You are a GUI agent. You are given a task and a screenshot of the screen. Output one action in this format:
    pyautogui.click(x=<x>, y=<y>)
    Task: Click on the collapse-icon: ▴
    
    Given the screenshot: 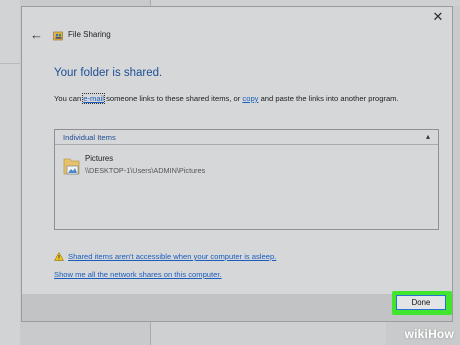 What is the action you would take?
    pyautogui.click(x=428, y=136)
    